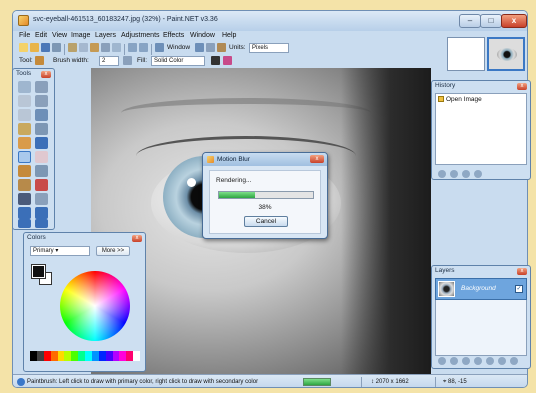 The image size is (536, 393). Describe the element at coordinates (24, 223) in the screenshot. I see `ellipse-tool` at that location.